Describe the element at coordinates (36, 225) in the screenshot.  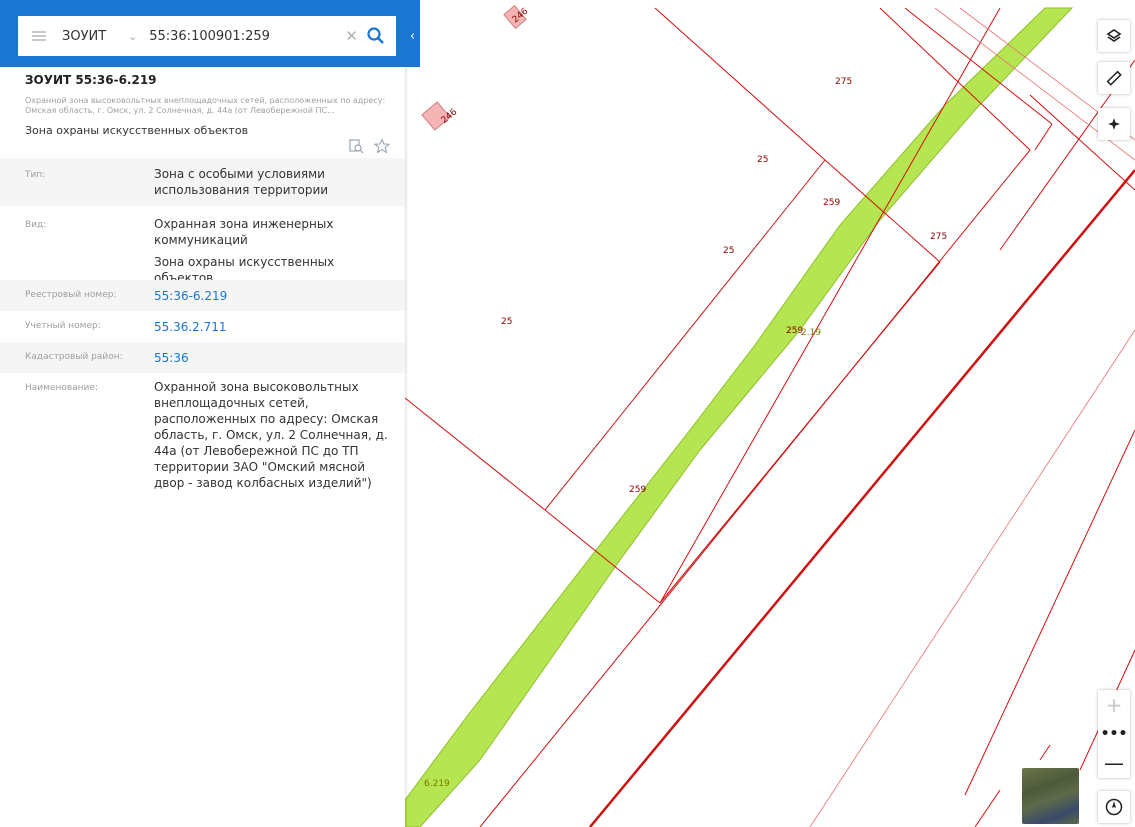
I see `attr-key: Вид:` at that location.